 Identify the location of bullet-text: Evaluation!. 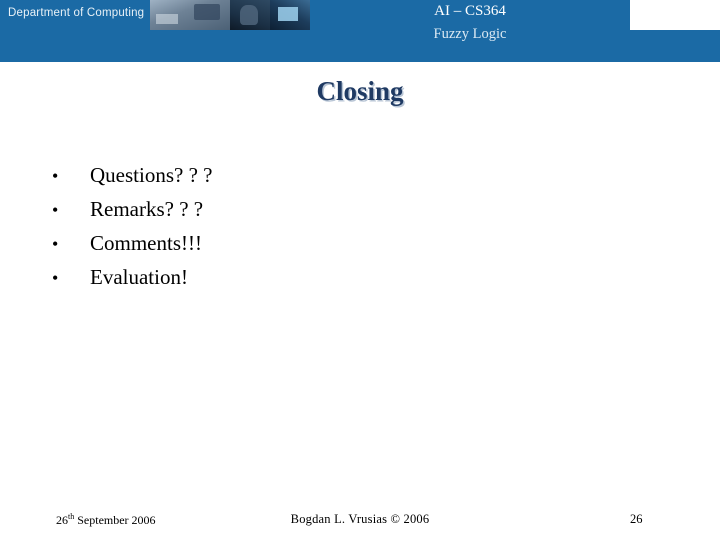
(139, 277).